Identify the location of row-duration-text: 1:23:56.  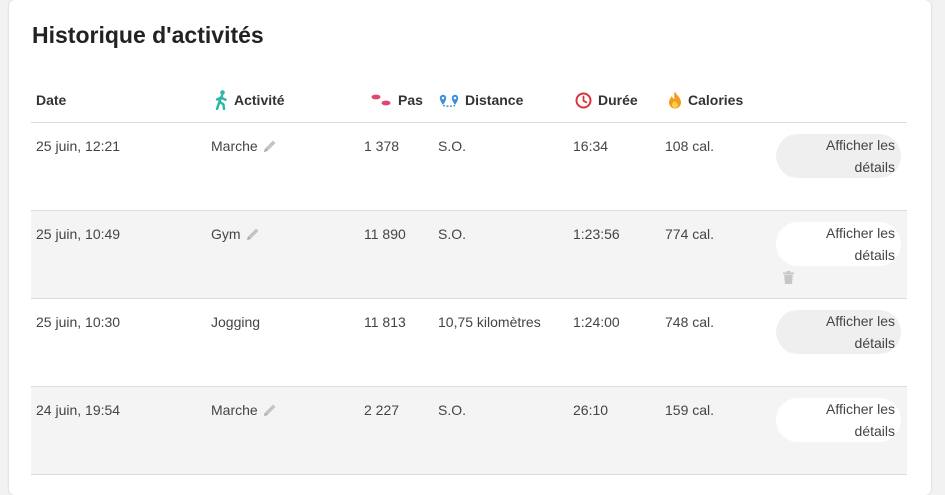
(596, 234).